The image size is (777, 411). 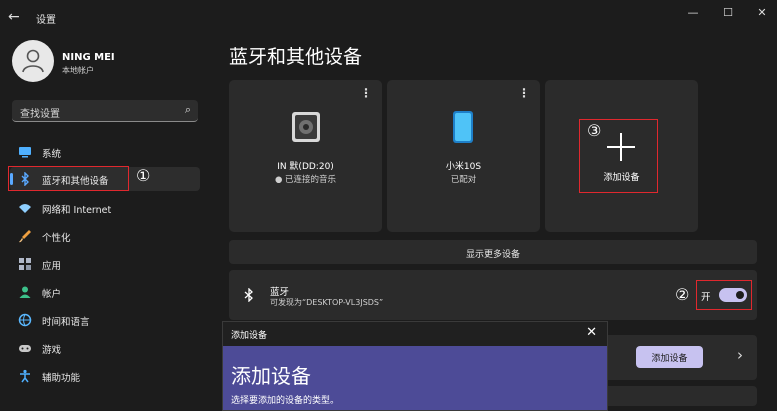 What do you see at coordinates (40, 114) in the screenshot?
I see `search-placeholder: 查找设置` at bounding box center [40, 114].